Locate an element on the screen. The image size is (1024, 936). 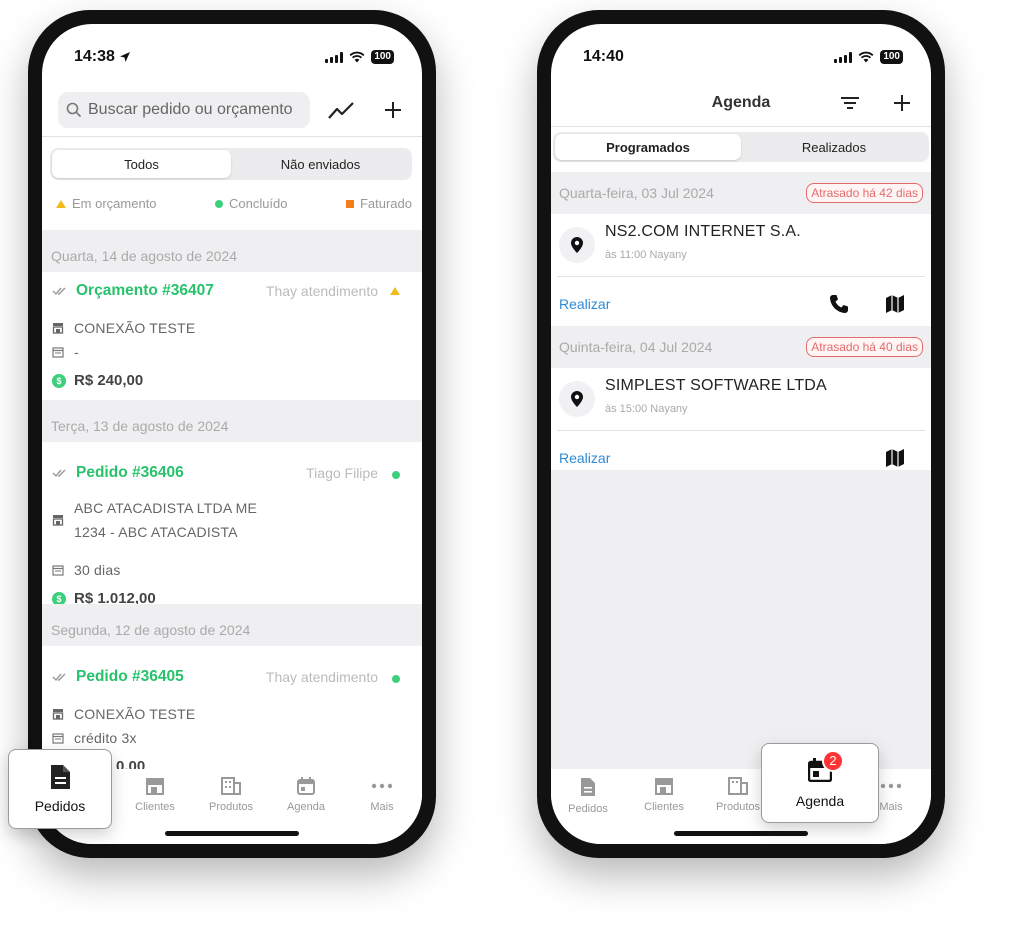
order-total: R$ 240,00 is located at coordinates (109, 380).